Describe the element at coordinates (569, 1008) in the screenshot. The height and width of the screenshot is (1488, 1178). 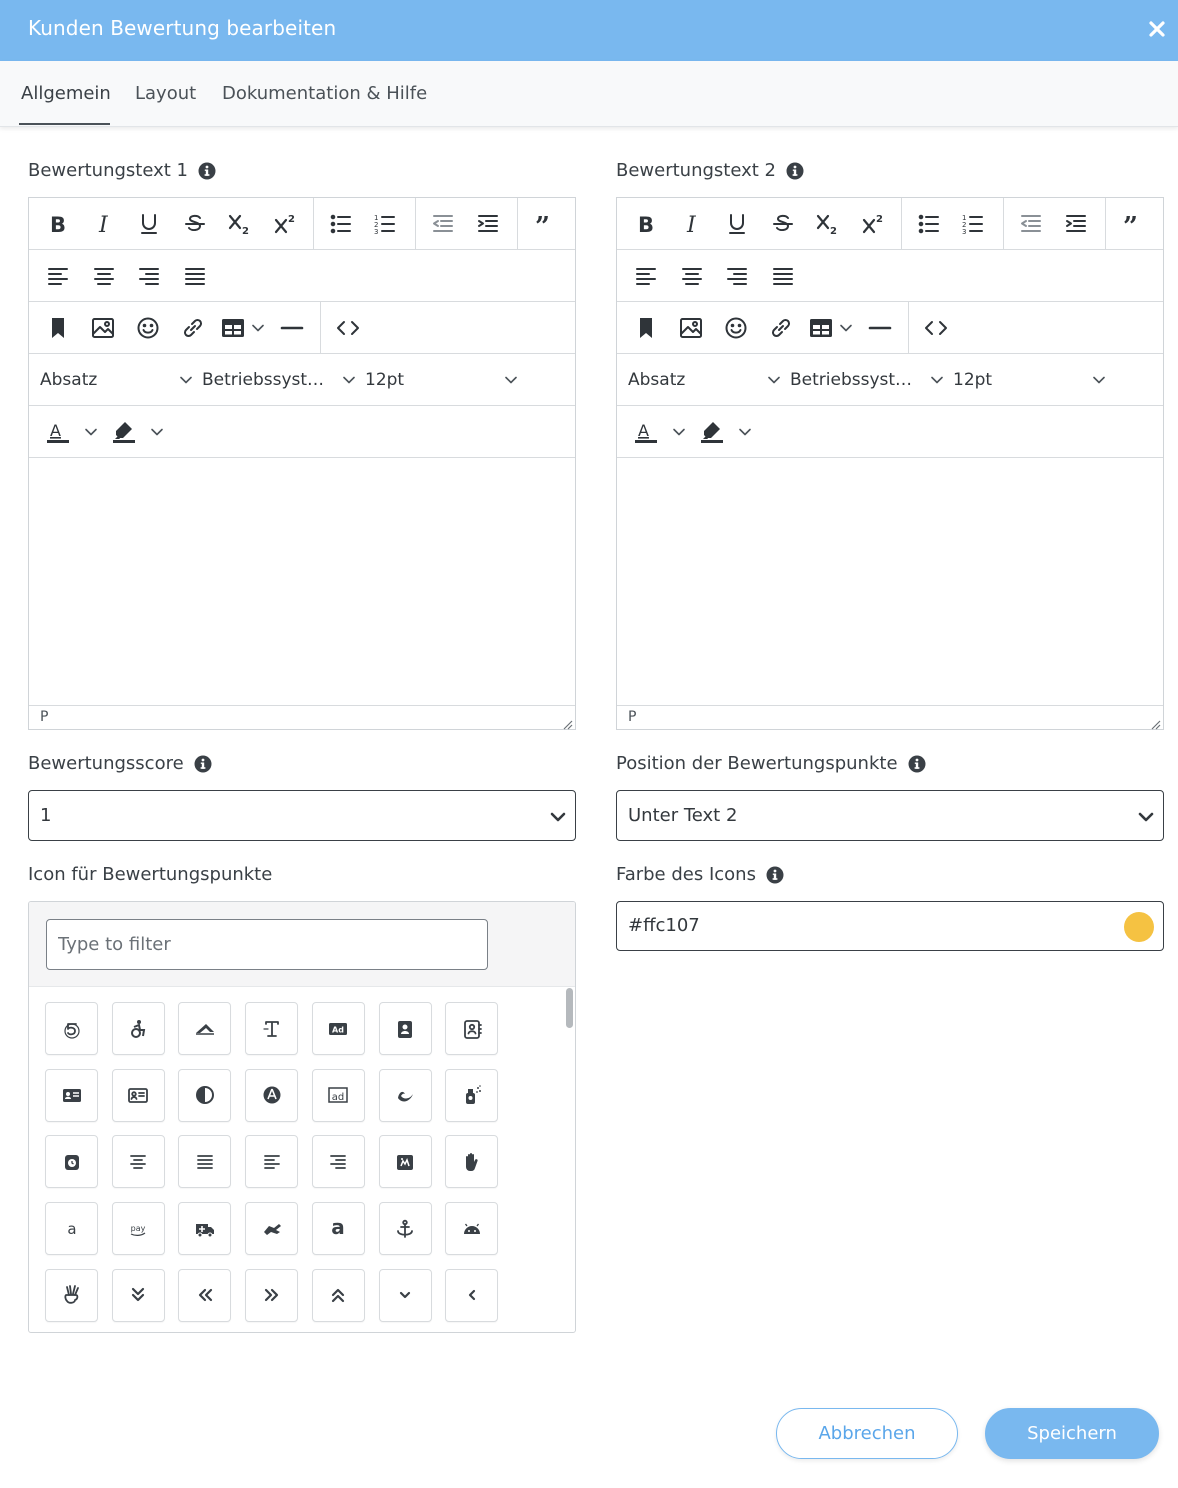
I see `icon-picker-scrollbar` at that location.